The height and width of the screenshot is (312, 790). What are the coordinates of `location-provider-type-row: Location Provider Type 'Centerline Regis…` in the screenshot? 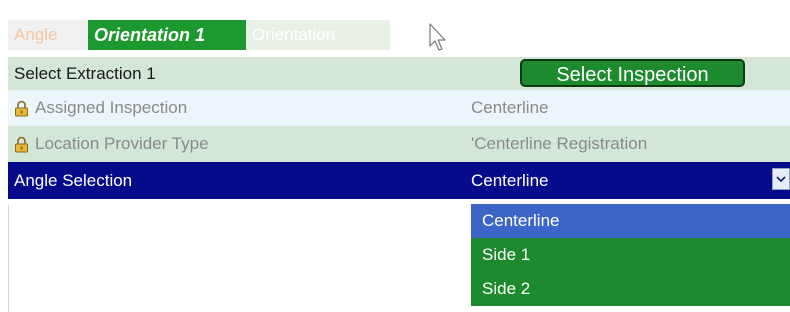 It's located at (399, 144).